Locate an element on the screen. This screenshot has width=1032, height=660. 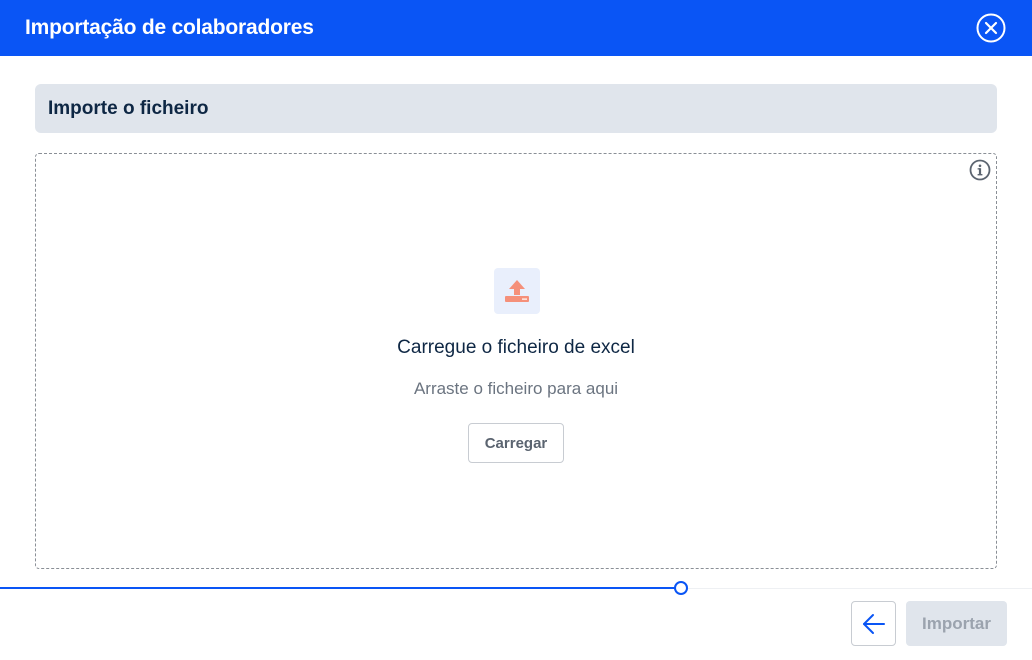
info-button is located at coordinates (980, 170).